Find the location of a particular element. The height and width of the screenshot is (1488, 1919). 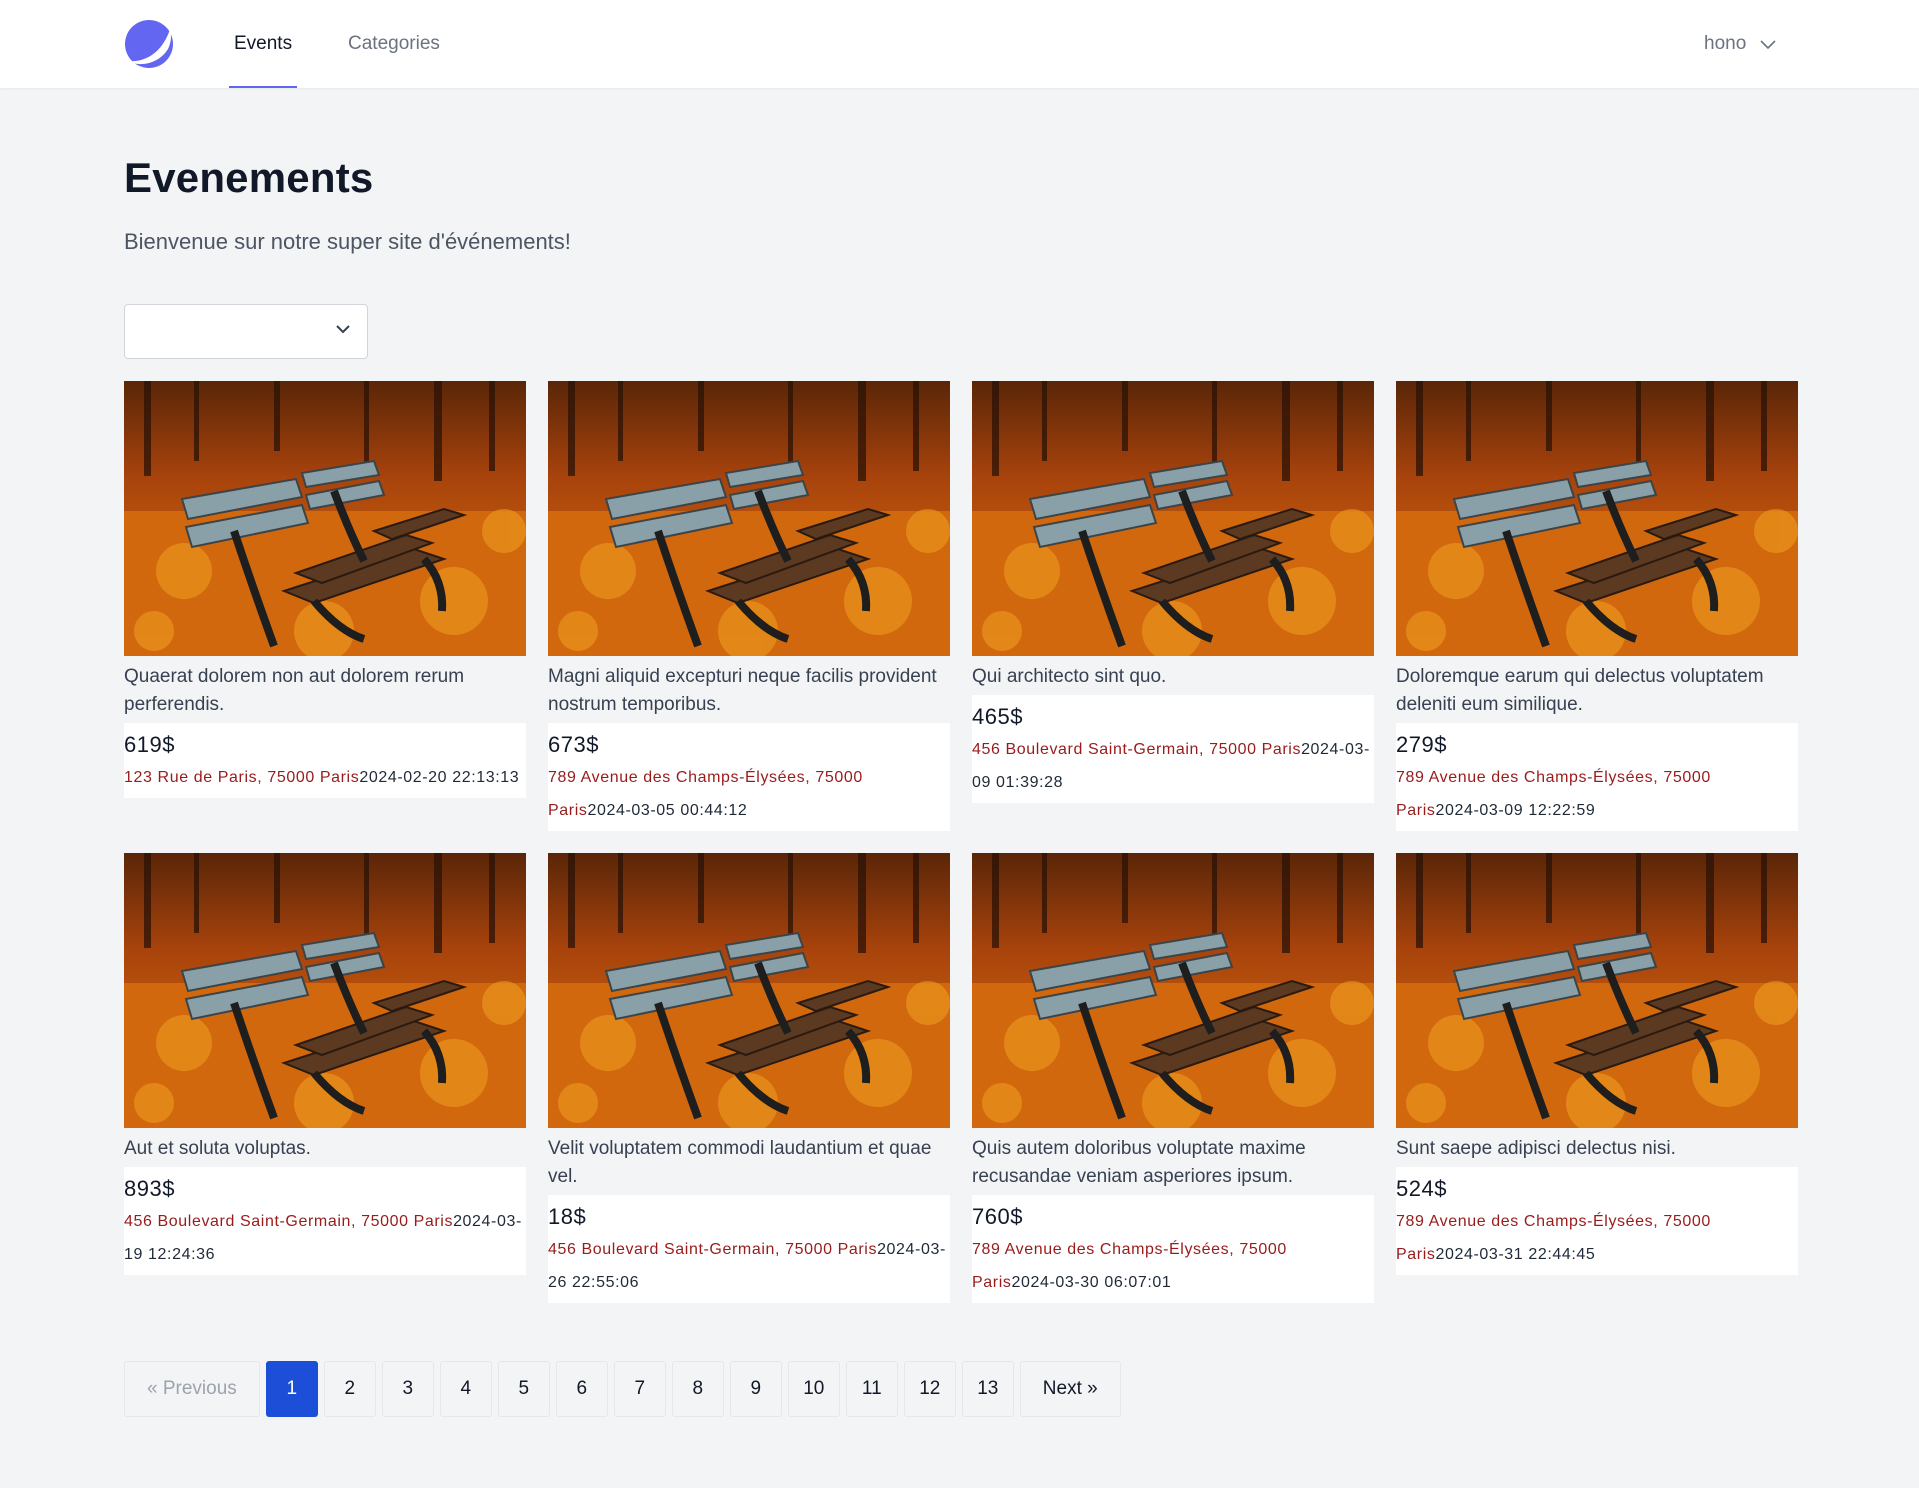

user-menu: hono is located at coordinates (1740, 44).